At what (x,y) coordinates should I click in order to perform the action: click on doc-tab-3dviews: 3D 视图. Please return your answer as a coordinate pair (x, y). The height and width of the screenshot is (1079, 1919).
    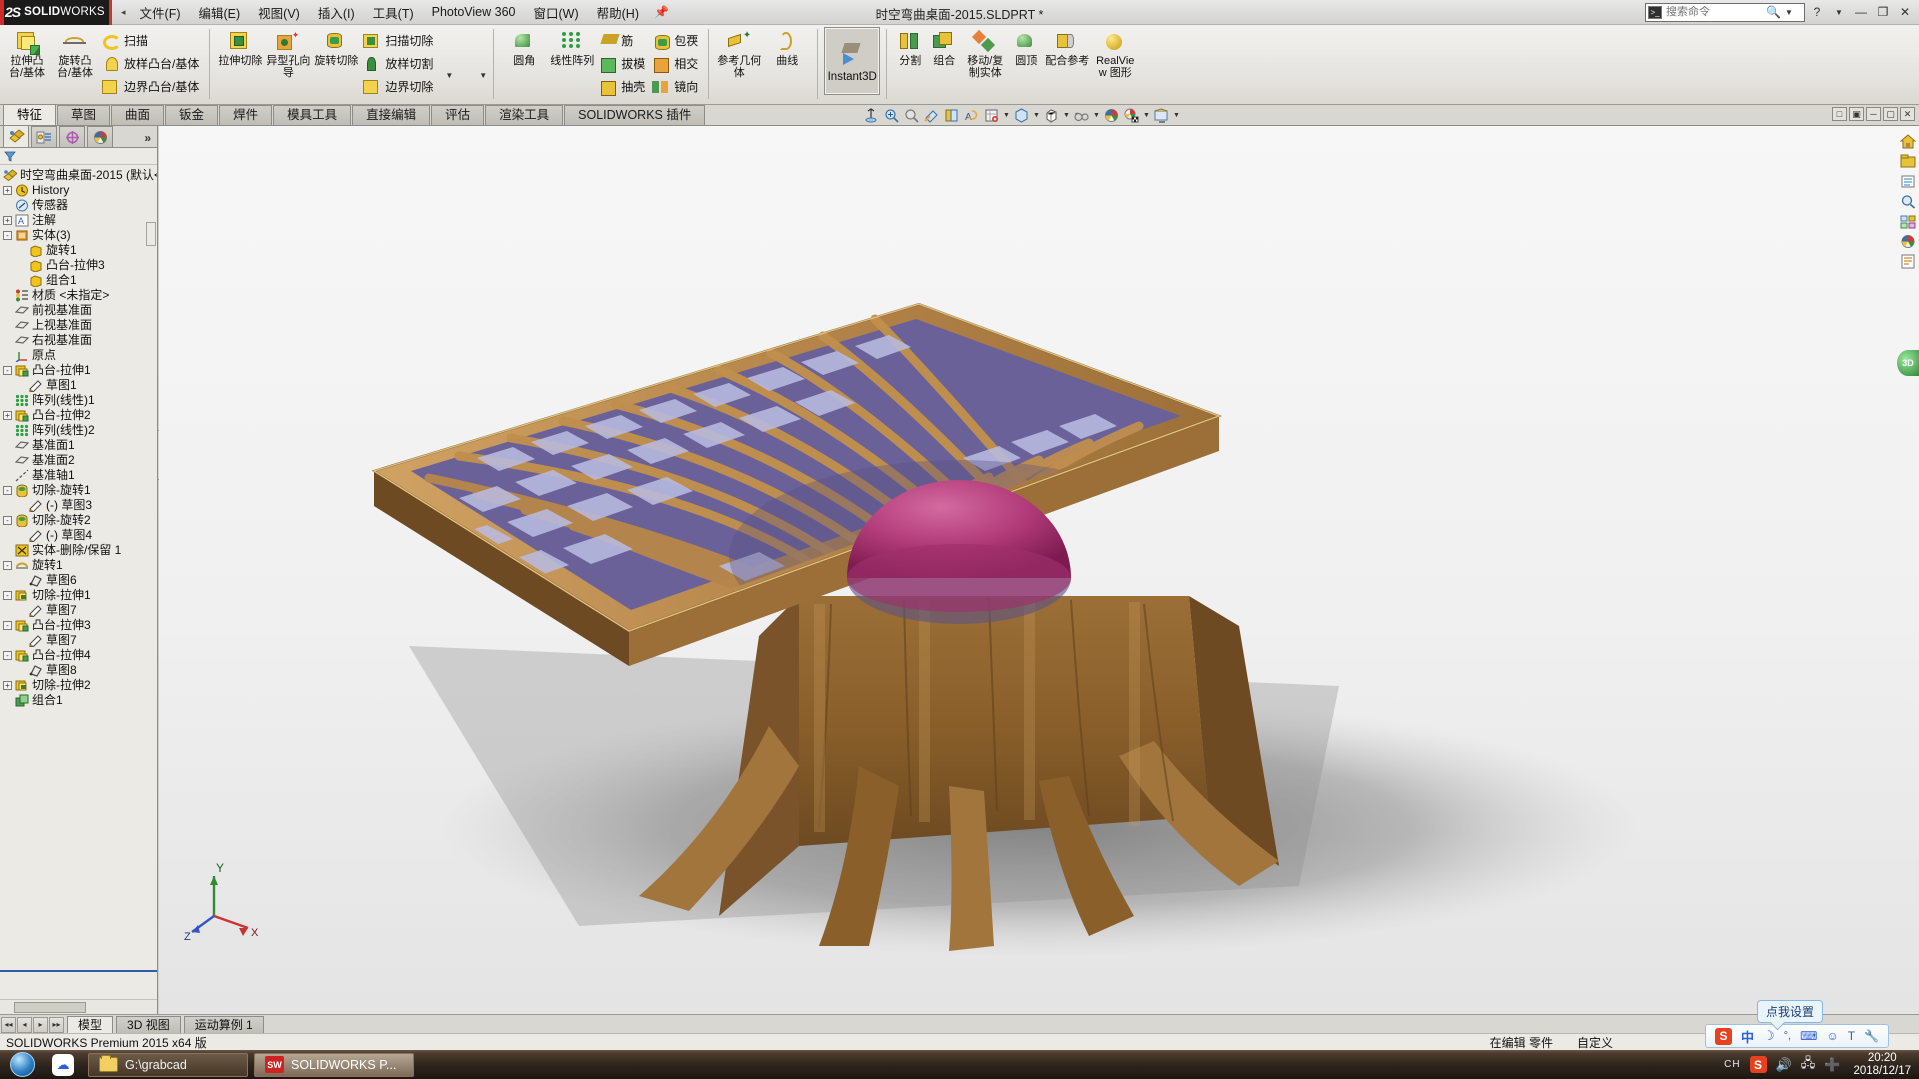
    Looking at the image, I should click on (148, 1024).